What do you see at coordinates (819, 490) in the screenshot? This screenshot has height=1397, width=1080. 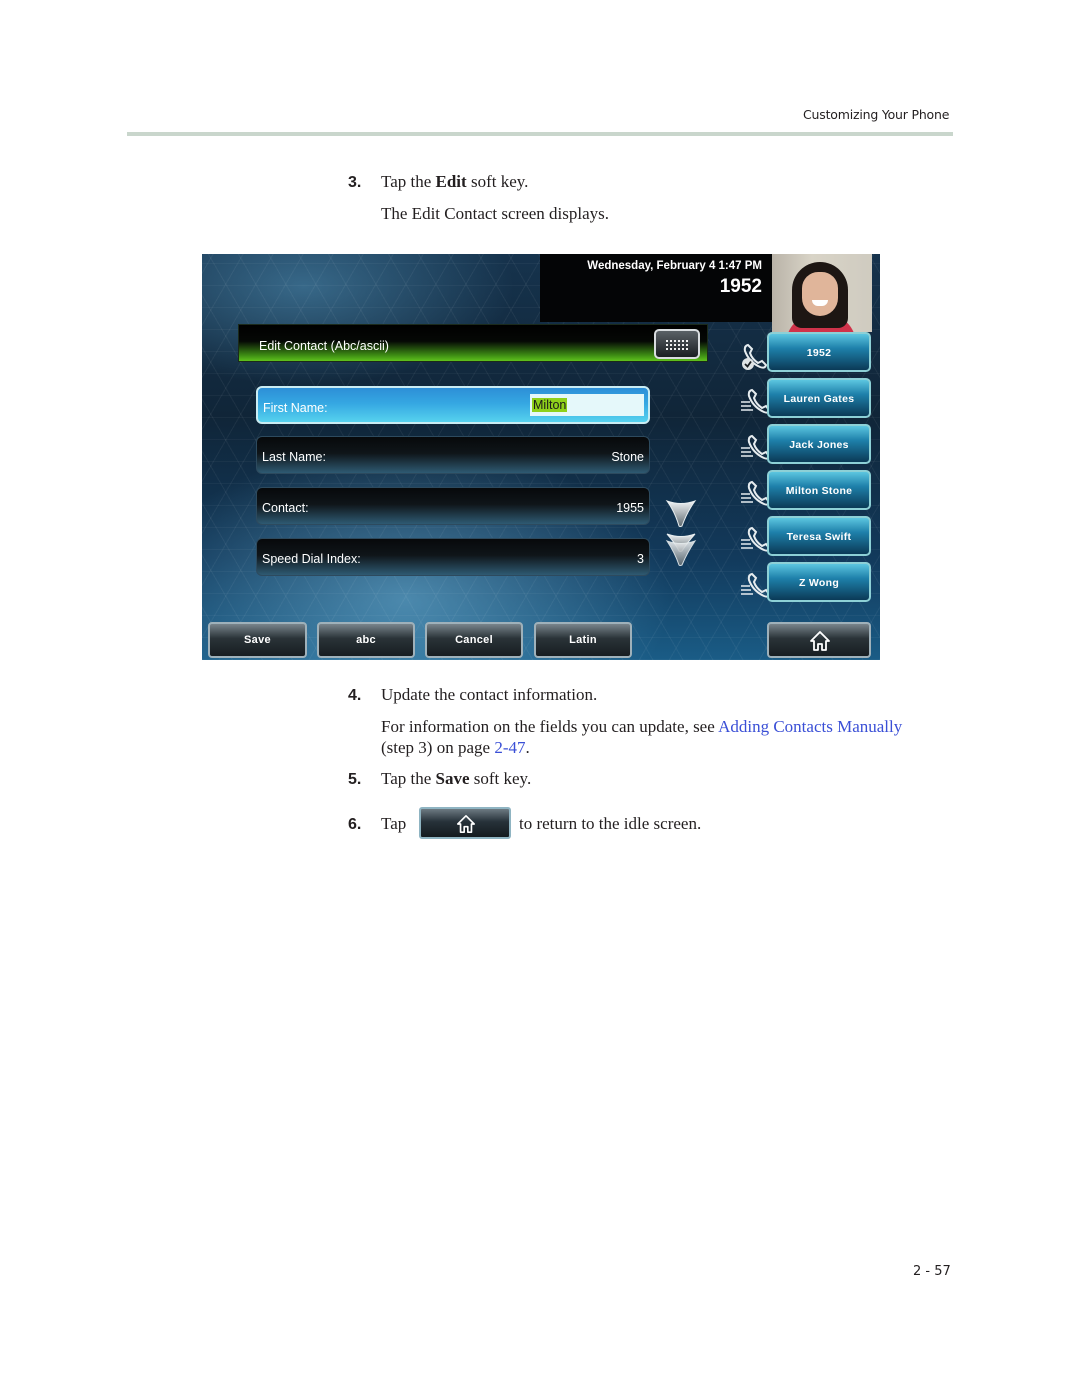 I see `line-key-milton-stone: Milton Stone` at bounding box center [819, 490].